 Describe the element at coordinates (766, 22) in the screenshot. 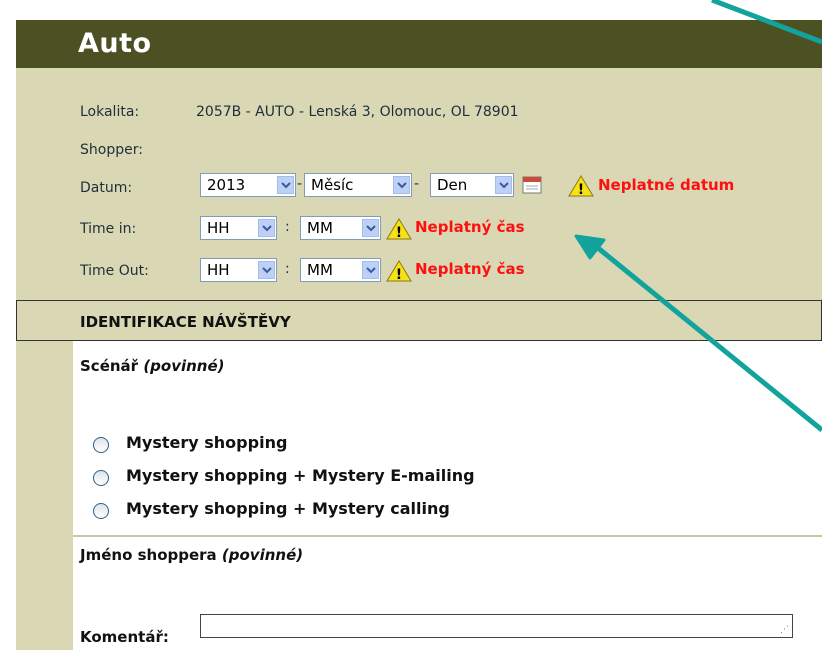

I see `annotation-arrow-top` at that location.